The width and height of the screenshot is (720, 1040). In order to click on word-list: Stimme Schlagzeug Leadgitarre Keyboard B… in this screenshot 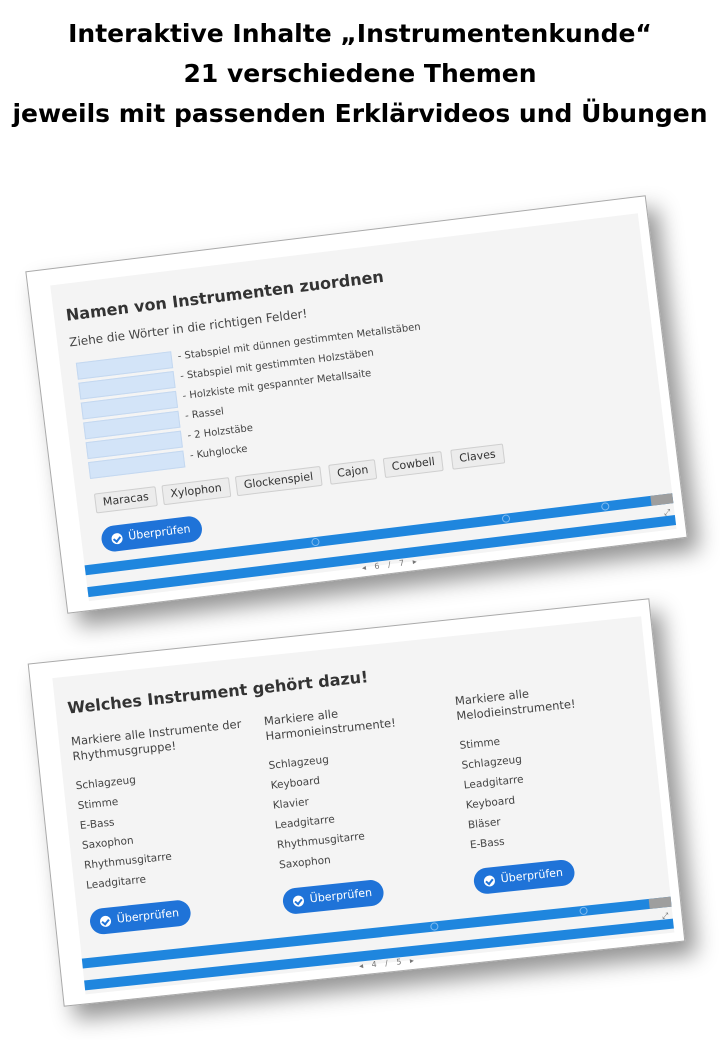, I will do `click(560, 785)`.